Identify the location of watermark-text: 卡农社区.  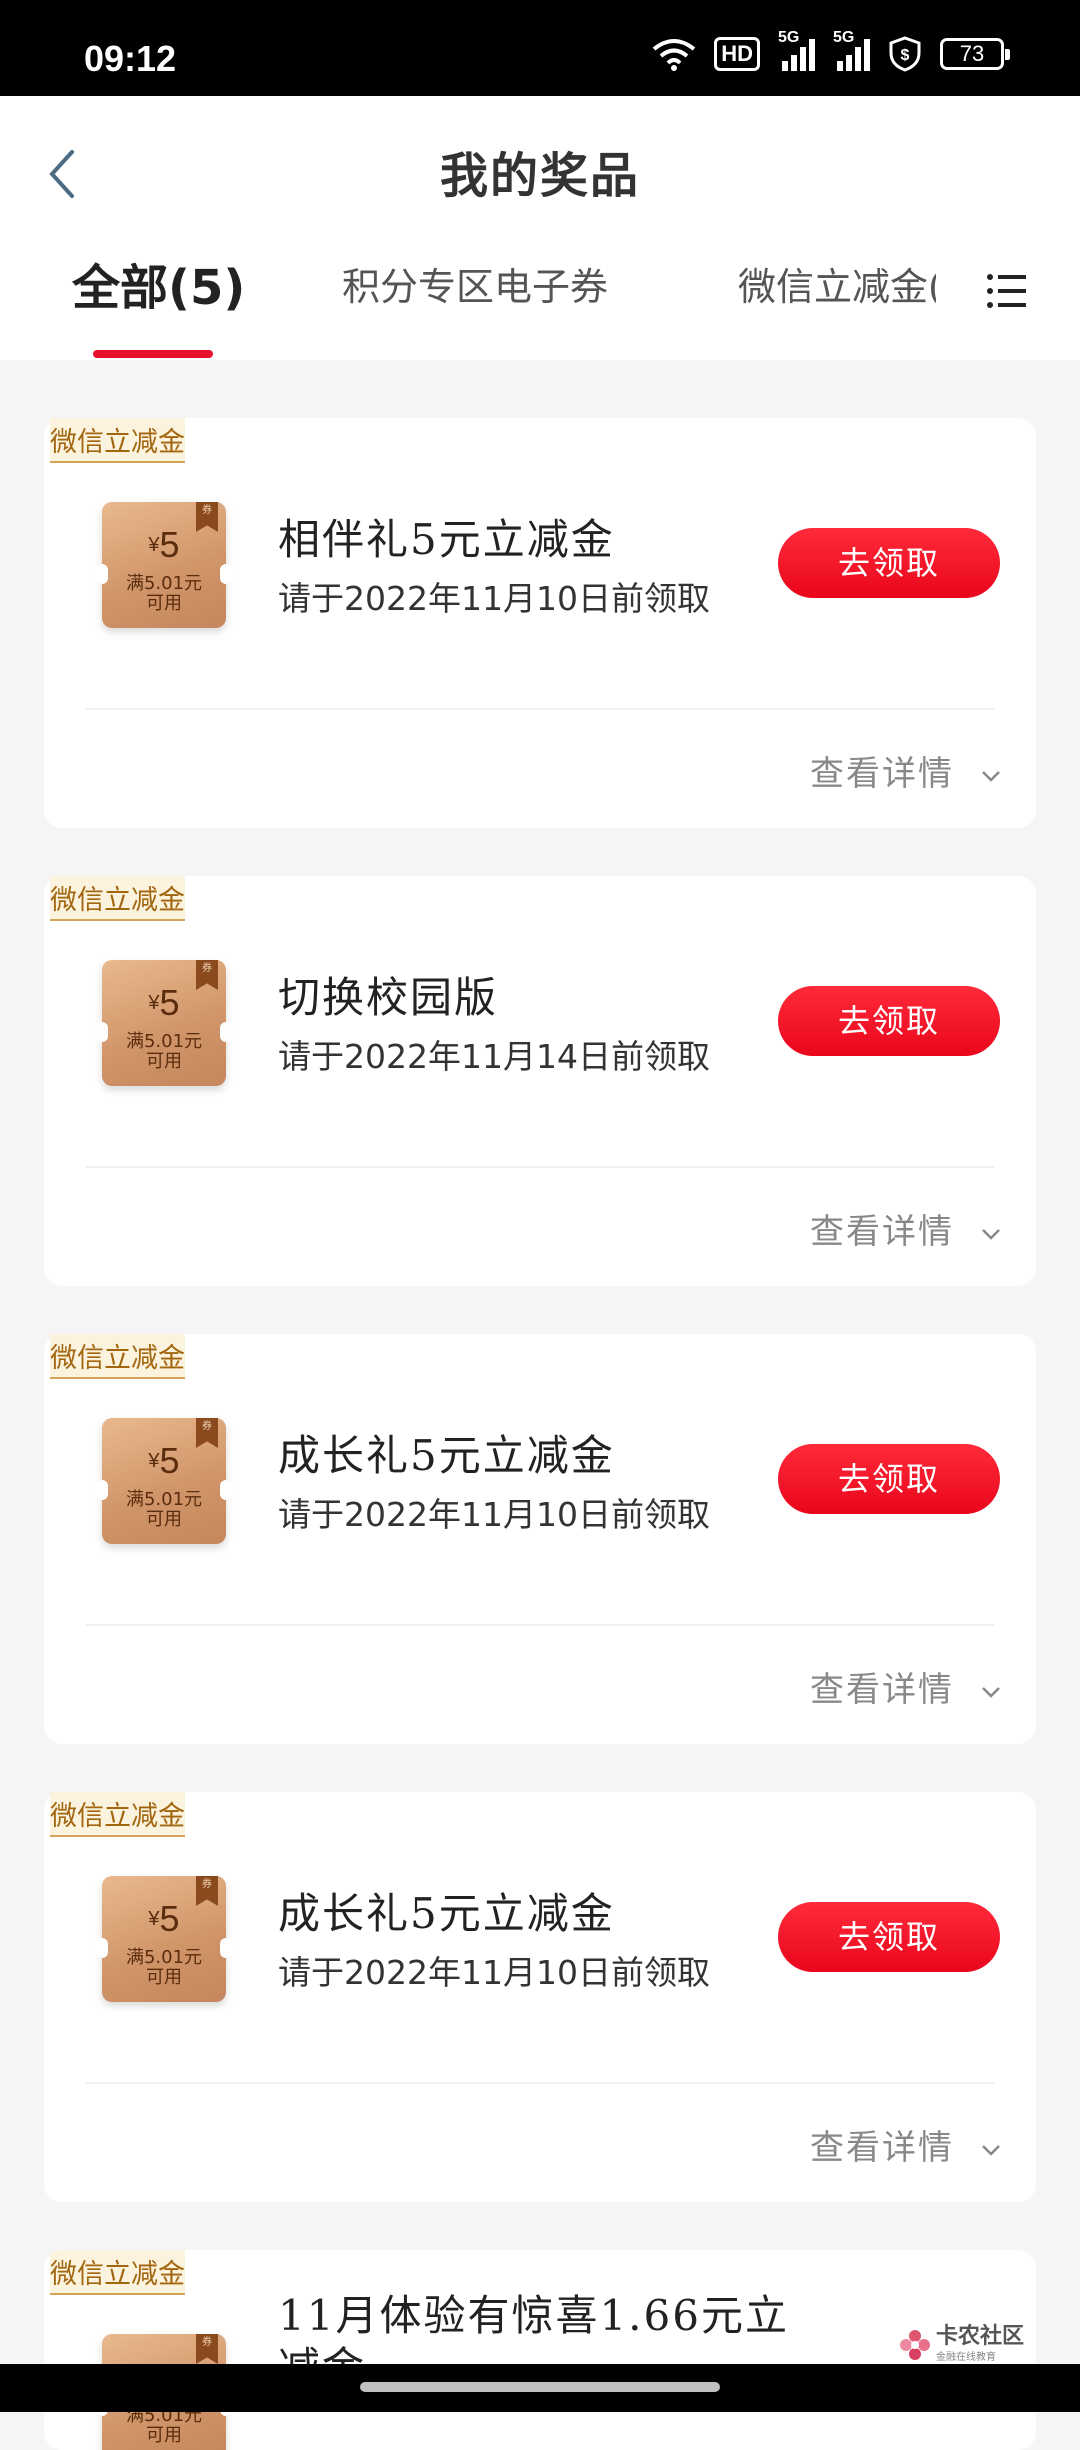
(980, 2336).